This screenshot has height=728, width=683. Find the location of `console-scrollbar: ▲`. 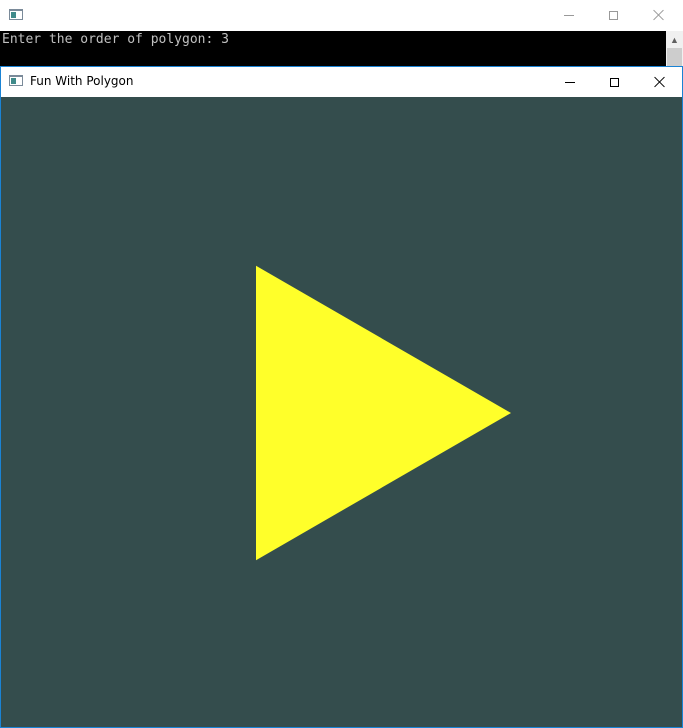

console-scrollbar: ▲ is located at coordinates (674, 49).